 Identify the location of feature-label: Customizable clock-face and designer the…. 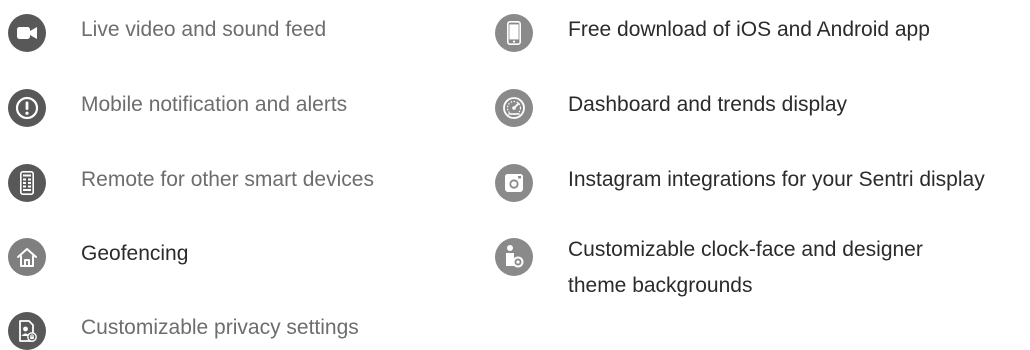
(745, 268).